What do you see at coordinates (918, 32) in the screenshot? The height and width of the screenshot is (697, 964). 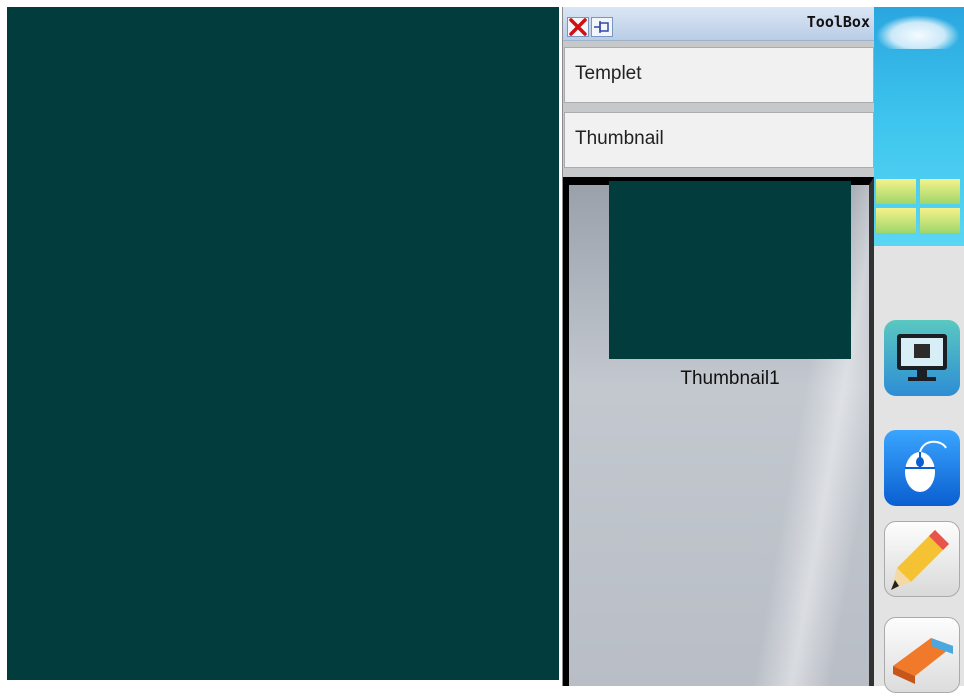 I see `cloud-icon` at bounding box center [918, 32].